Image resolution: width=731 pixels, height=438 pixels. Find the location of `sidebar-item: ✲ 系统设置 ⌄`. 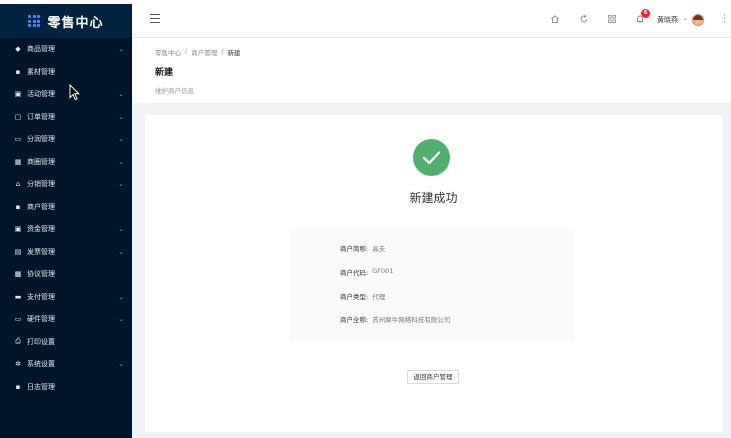

sidebar-item: ✲ 系统设置 ⌄ is located at coordinates (66, 364).